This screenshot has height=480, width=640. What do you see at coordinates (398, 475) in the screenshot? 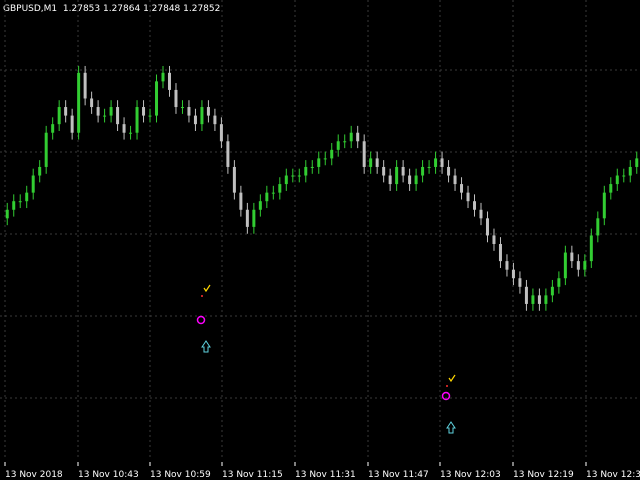
I see `time-axis-label: 13 Nov 11:47` at bounding box center [398, 475].